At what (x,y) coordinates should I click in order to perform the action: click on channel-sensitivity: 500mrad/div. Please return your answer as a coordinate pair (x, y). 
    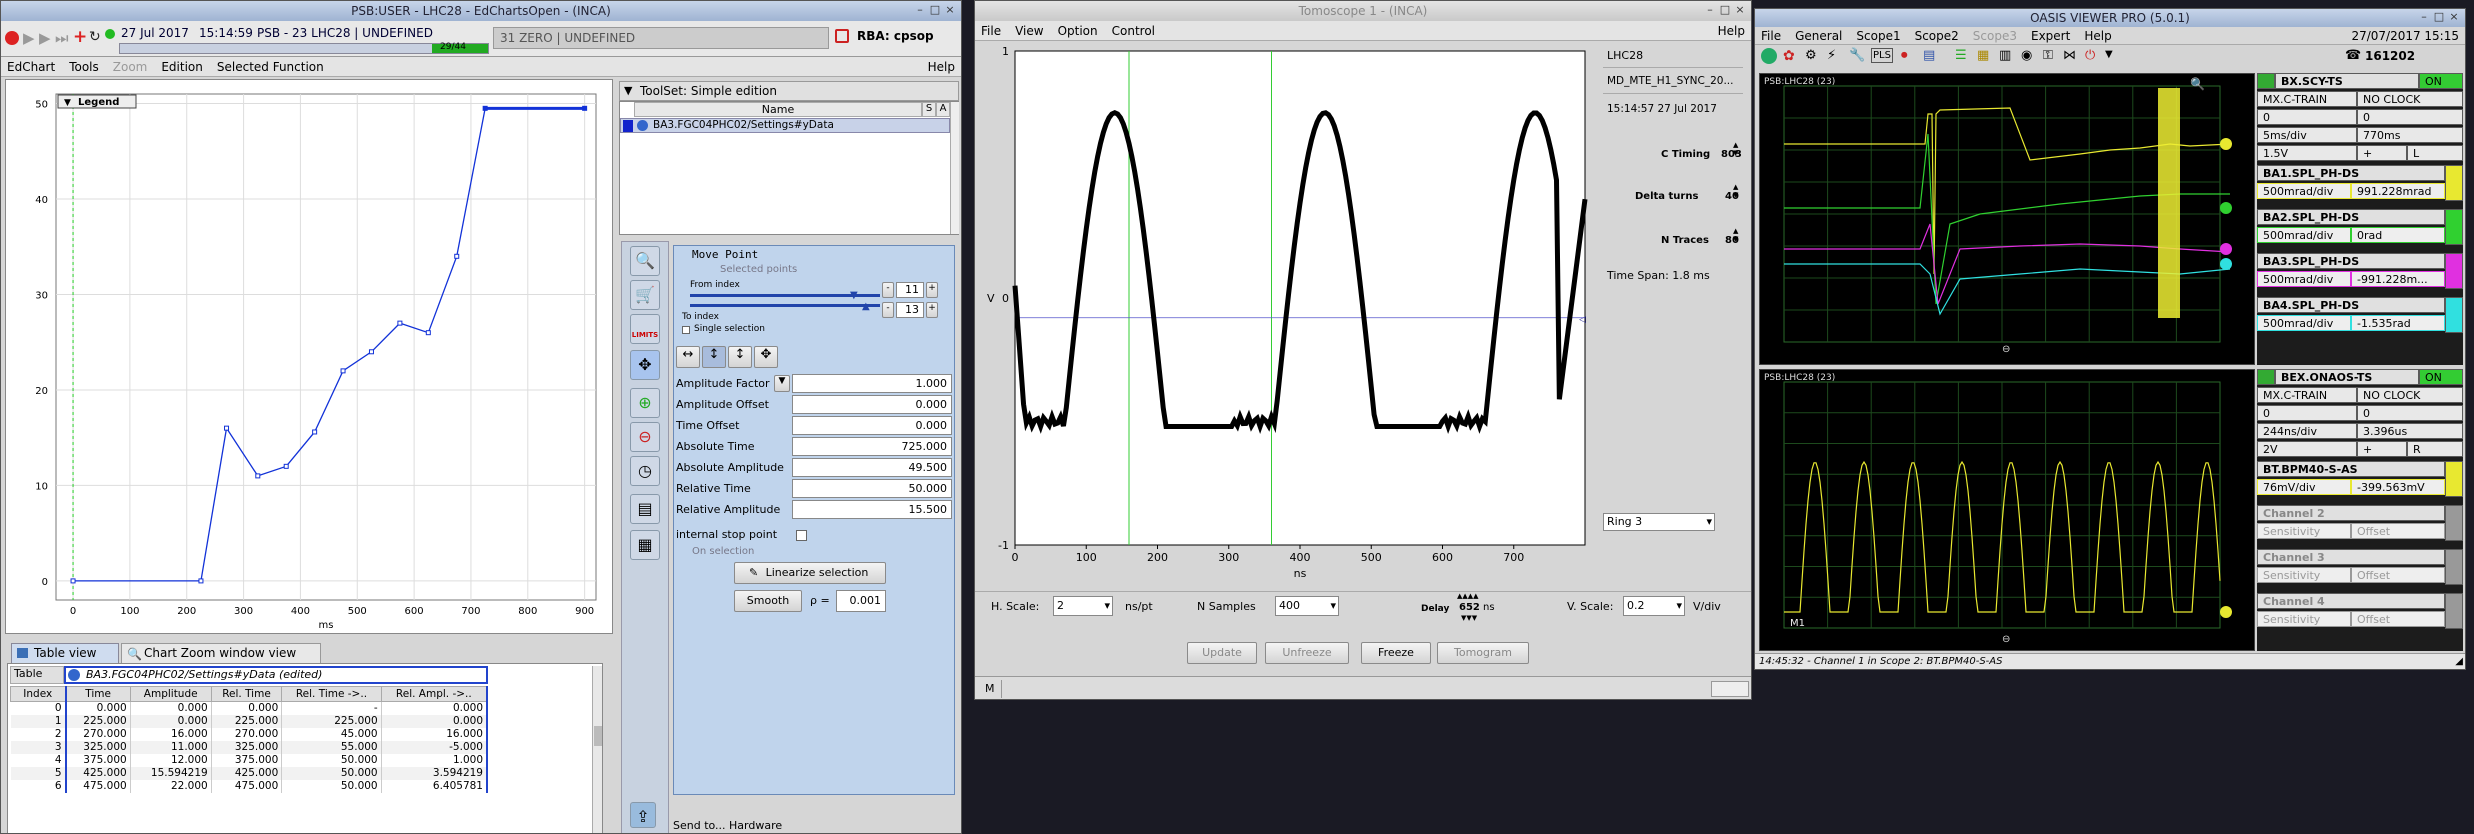
    Looking at the image, I should click on (2304, 323).